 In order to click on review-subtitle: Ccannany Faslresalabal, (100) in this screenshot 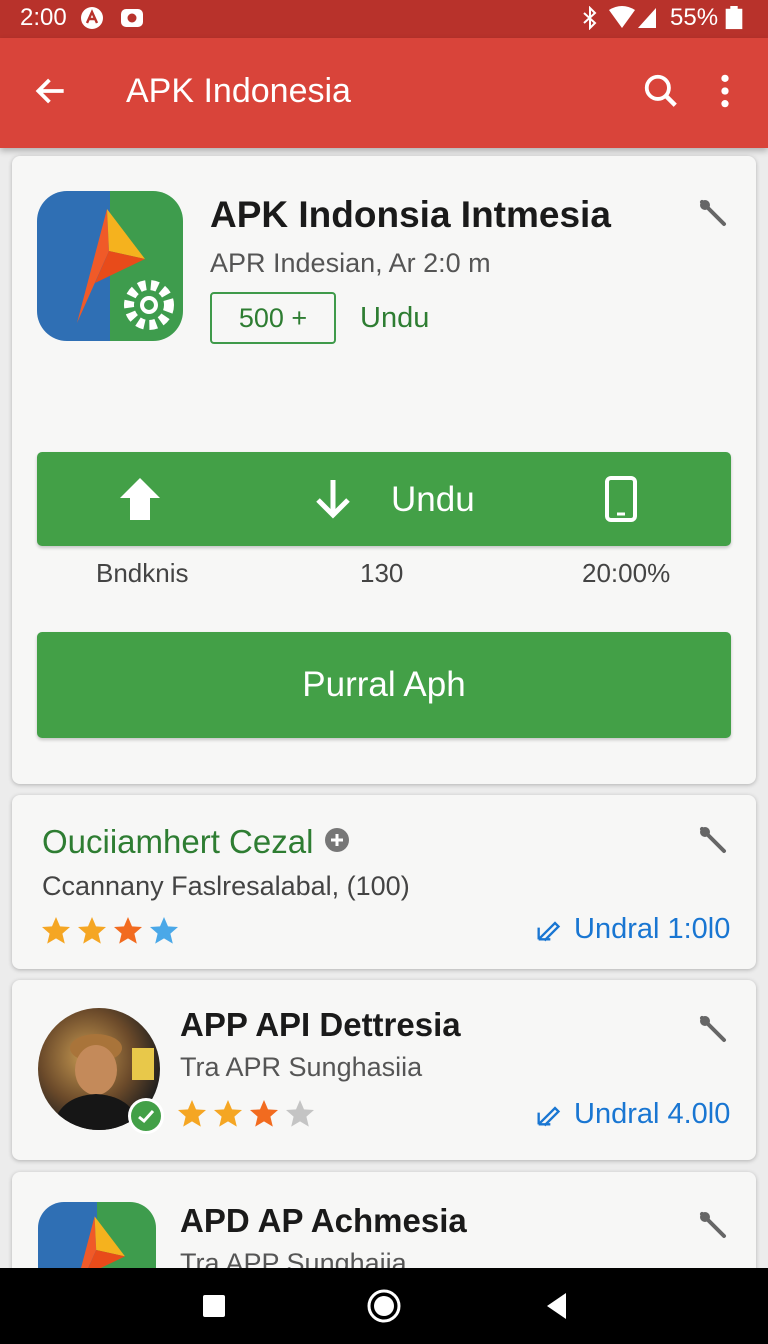, I will do `click(226, 886)`.